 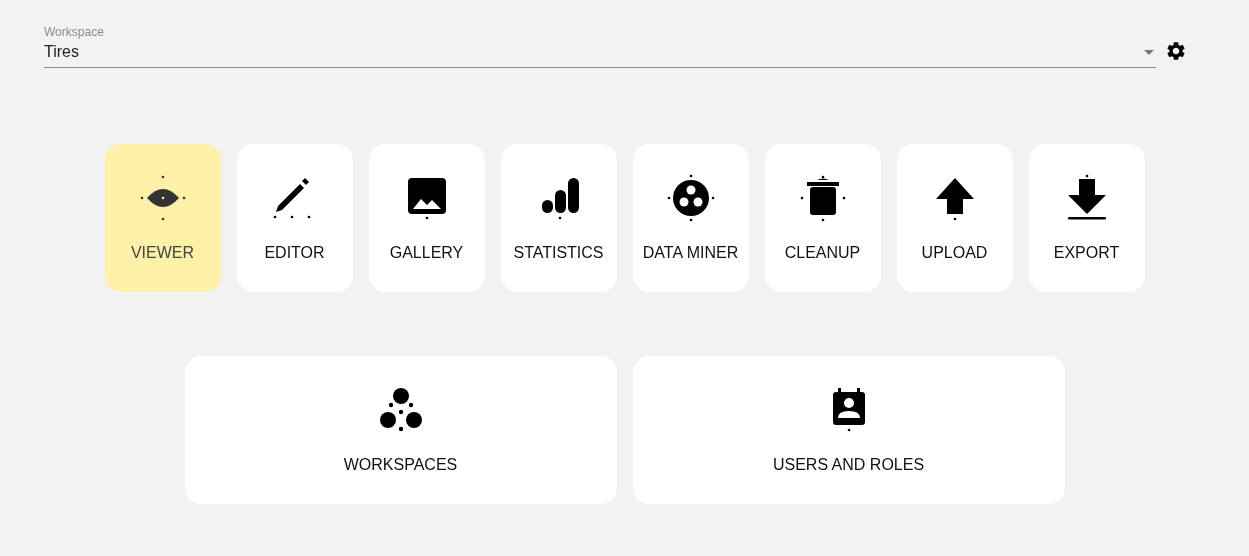 I want to click on app-tile: DATA MINER, so click(x=690, y=218).